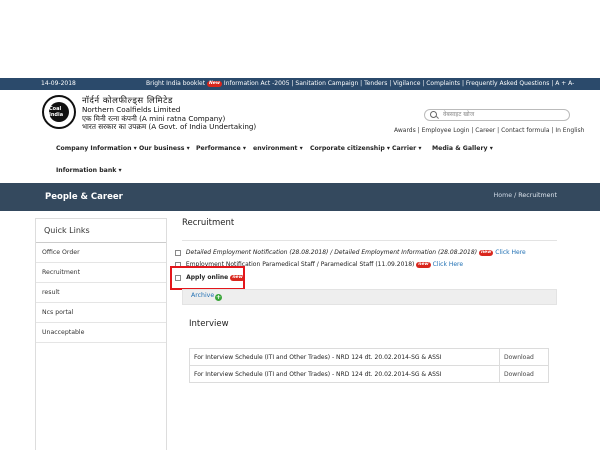 The width and height of the screenshot is (600, 450). What do you see at coordinates (218, 297) in the screenshot?
I see `expand-plus-icon: +` at bounding box center [218, 297].